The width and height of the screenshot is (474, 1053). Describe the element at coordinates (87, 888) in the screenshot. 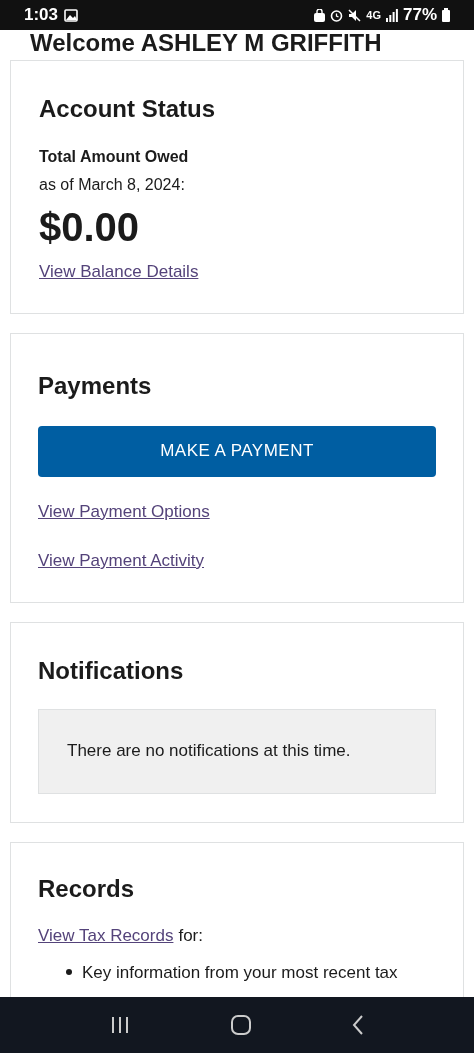

I see `card-title: Records` at that location.